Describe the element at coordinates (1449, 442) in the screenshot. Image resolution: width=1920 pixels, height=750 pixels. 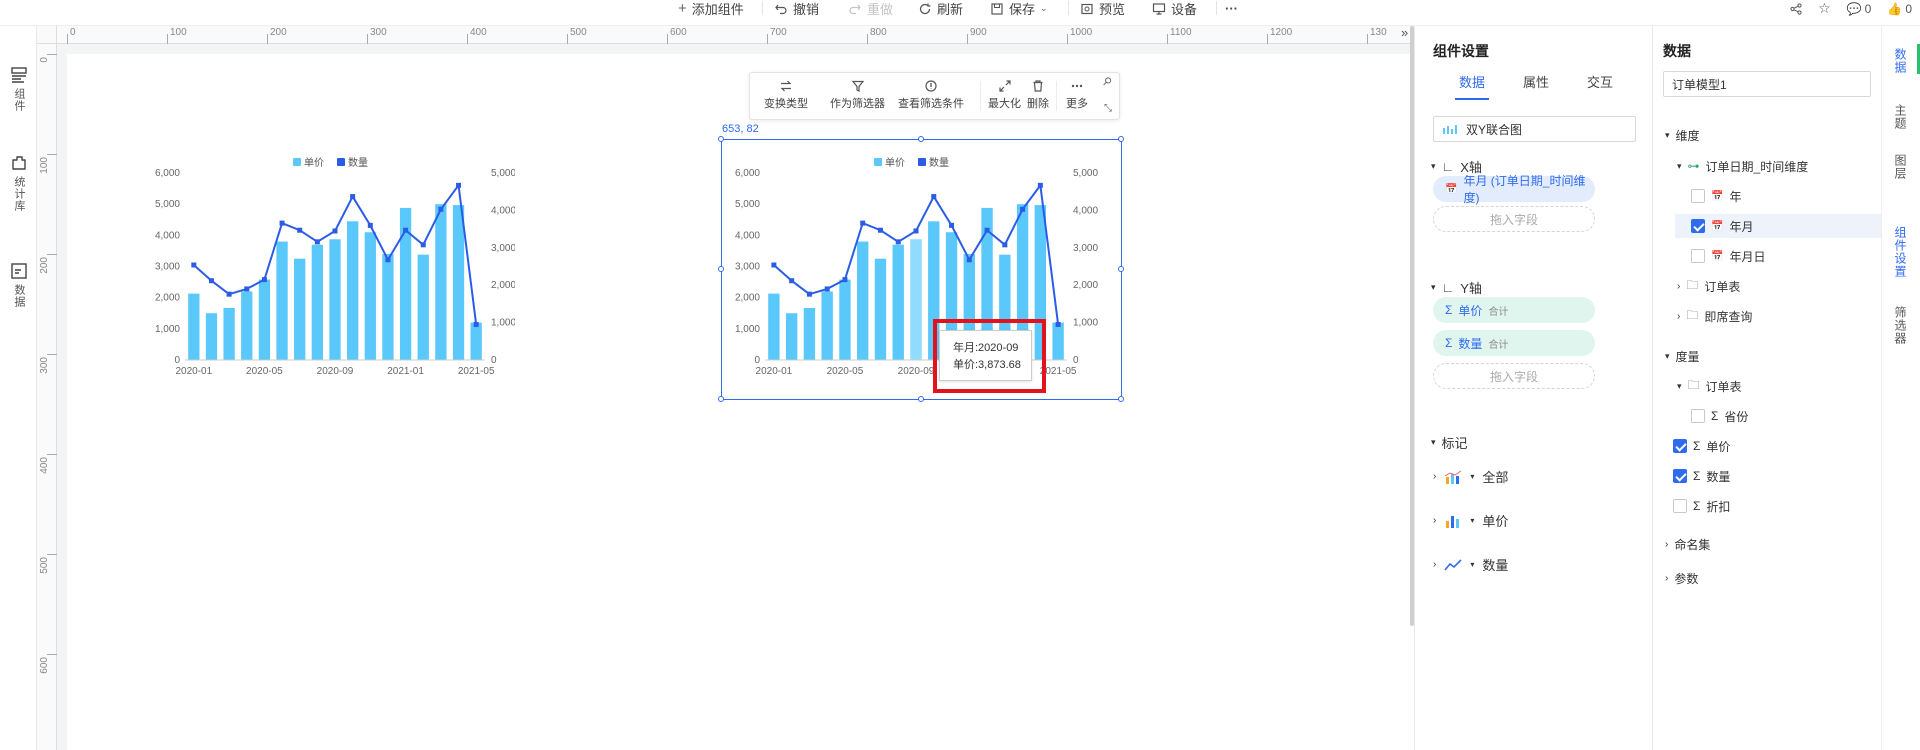
I see `marks-section: ▾ 标记` at that location.